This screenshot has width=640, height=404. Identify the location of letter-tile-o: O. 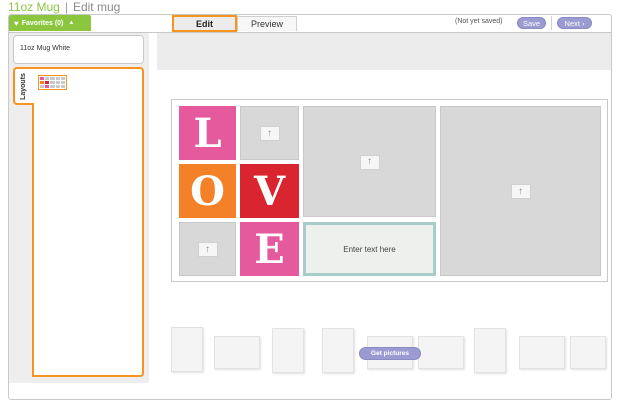
(207, 191).